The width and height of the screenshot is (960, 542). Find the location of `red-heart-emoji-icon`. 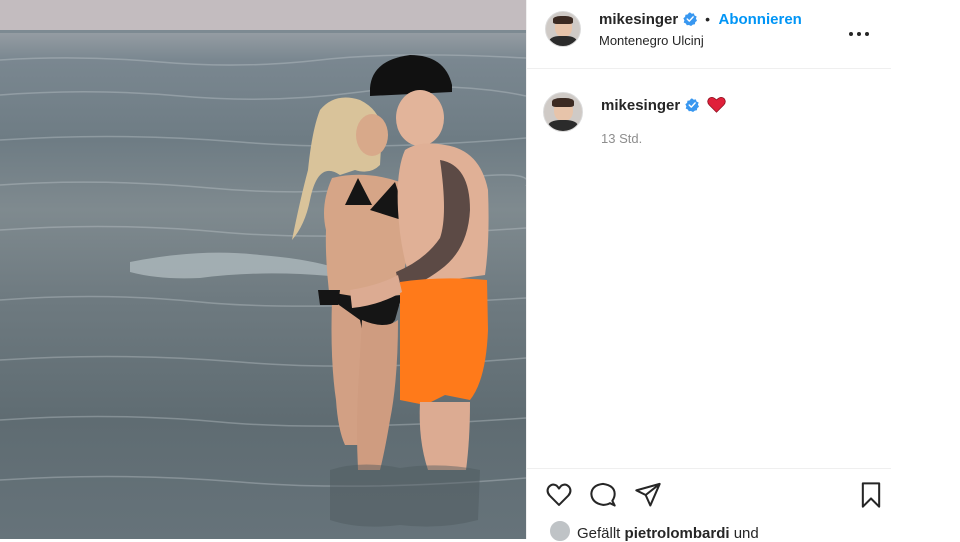

red-heart-emoji-icon is located at coordinates (716, 105).